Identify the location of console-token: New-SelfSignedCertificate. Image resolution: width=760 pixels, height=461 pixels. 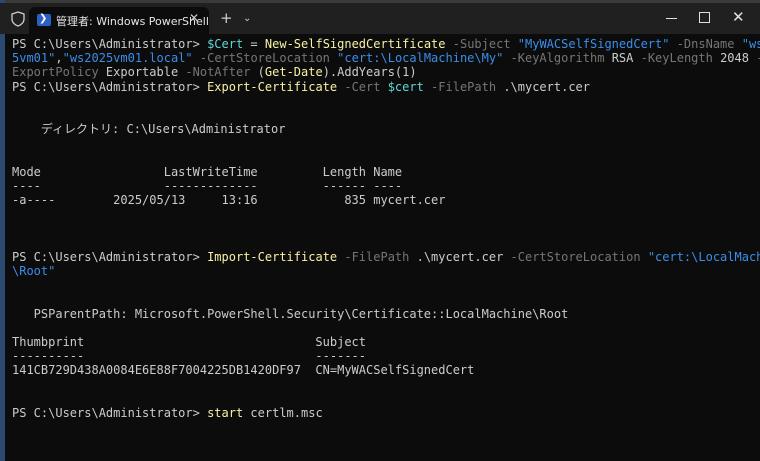
(355, 44).